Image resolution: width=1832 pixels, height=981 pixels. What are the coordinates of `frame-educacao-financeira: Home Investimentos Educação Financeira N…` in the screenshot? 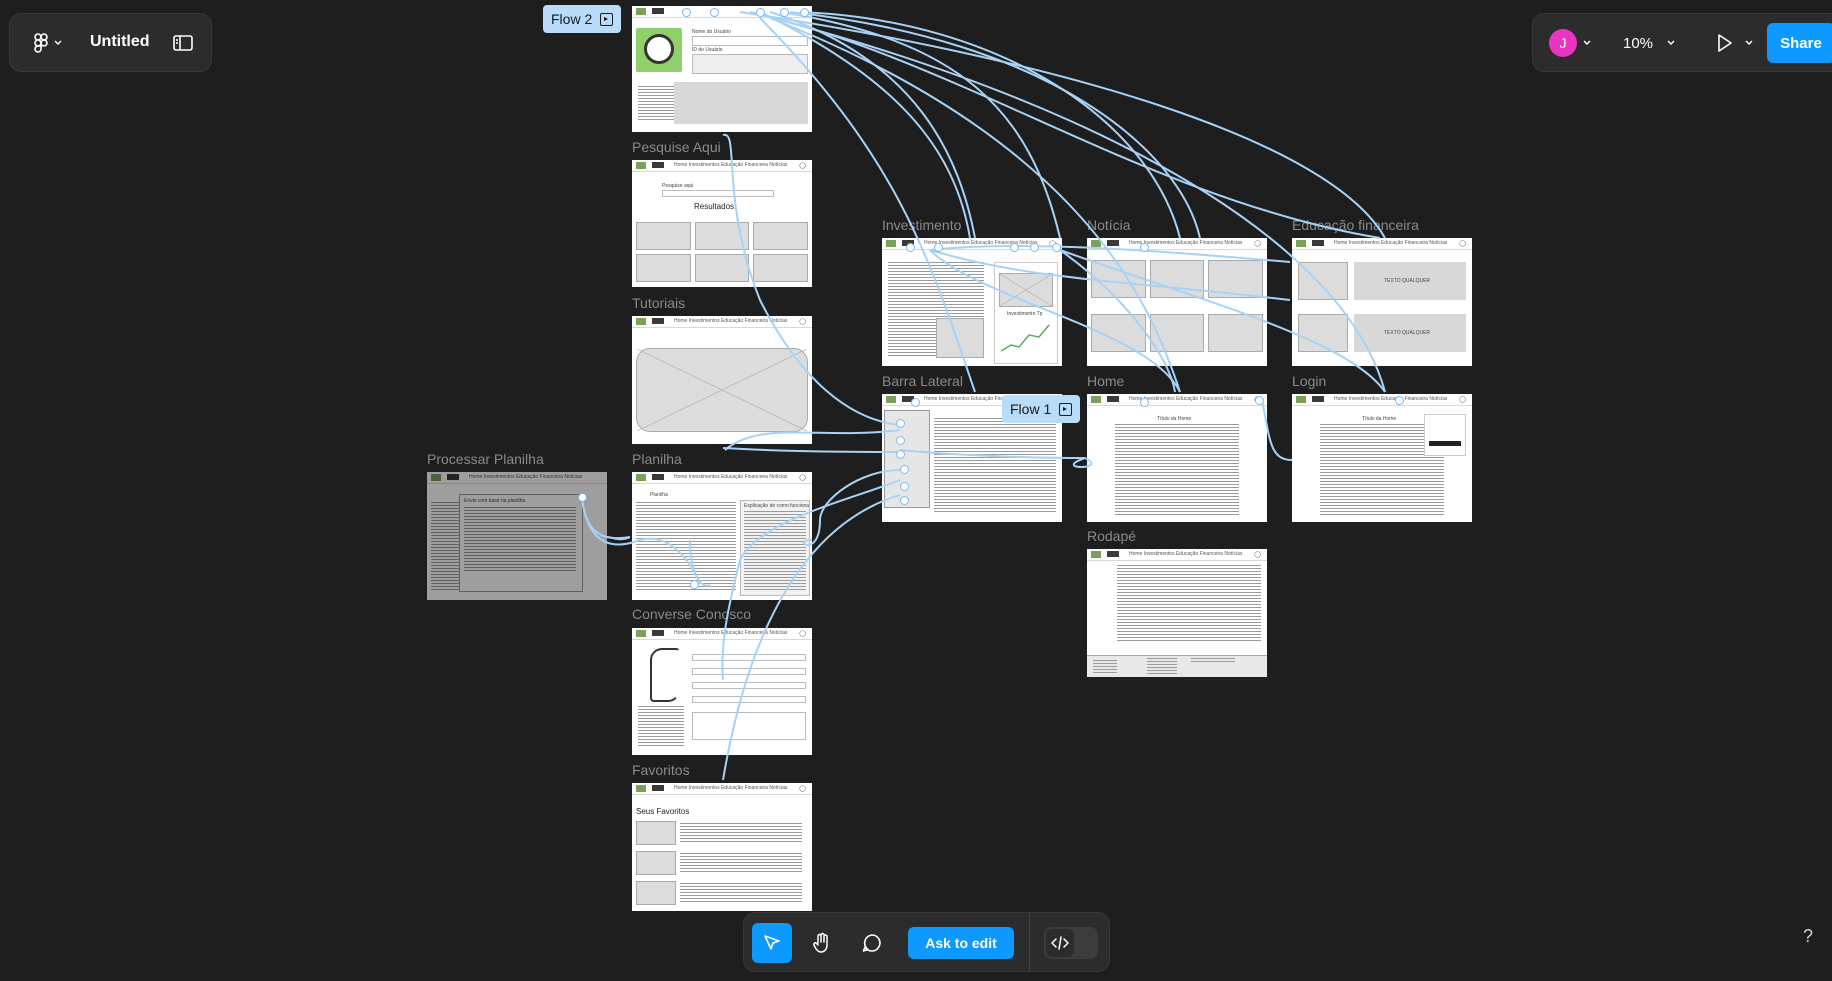 It's located at (1382, 302).